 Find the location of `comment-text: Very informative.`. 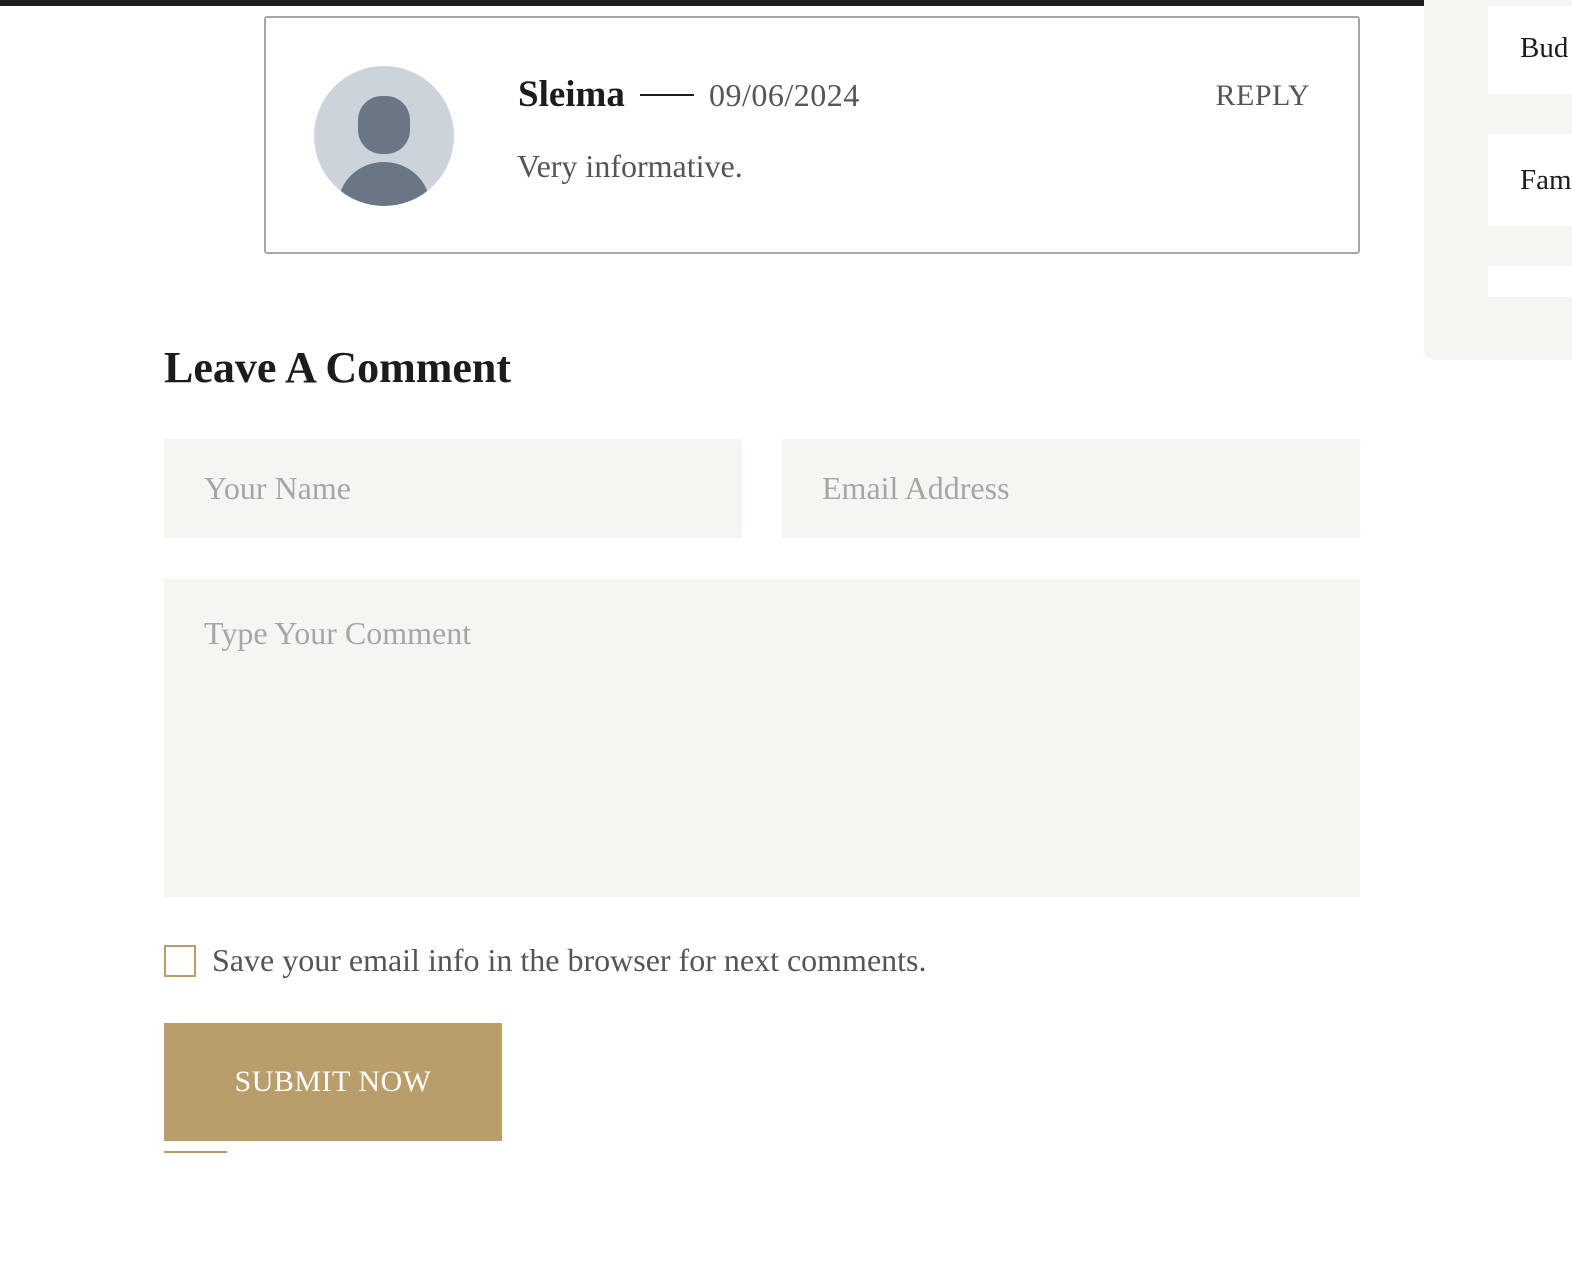

comment-text: Very informative. is located at coordinates (630, 166).